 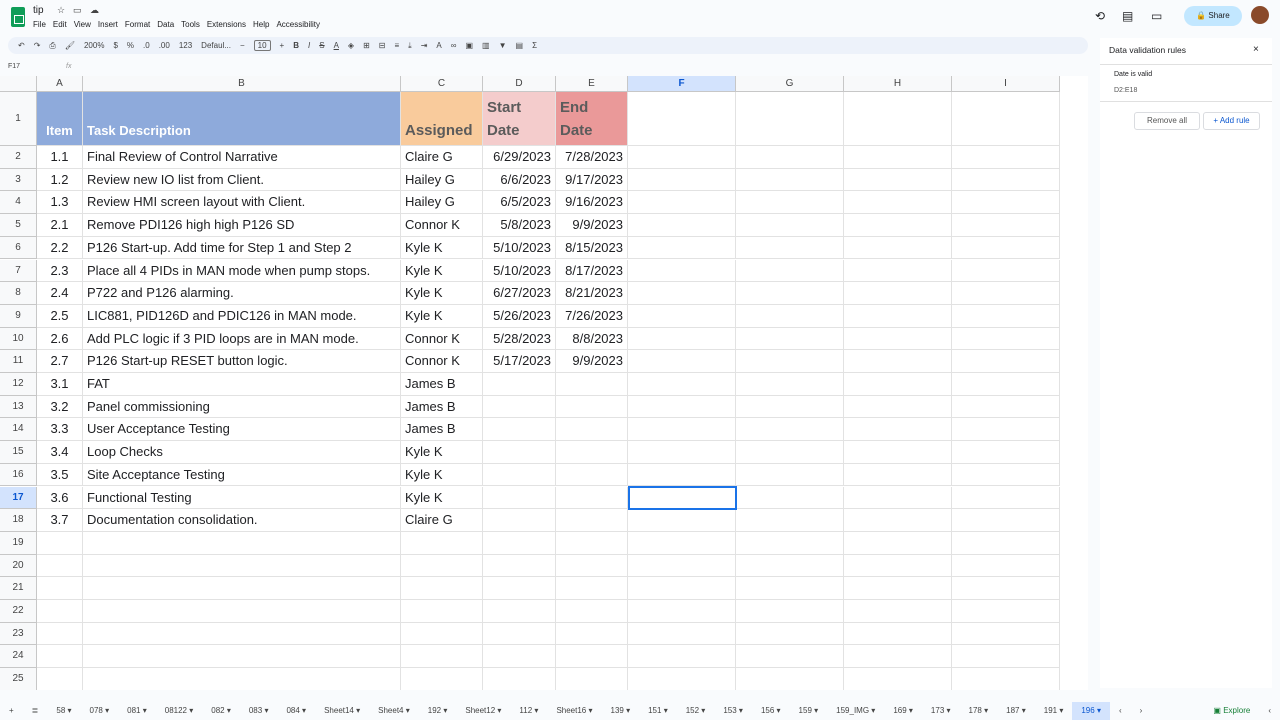 What do you see at coordinates (519, 157) in the screenshot?
I see `start-date-cell: 6/29/2023` at bounding box center [519, 157].